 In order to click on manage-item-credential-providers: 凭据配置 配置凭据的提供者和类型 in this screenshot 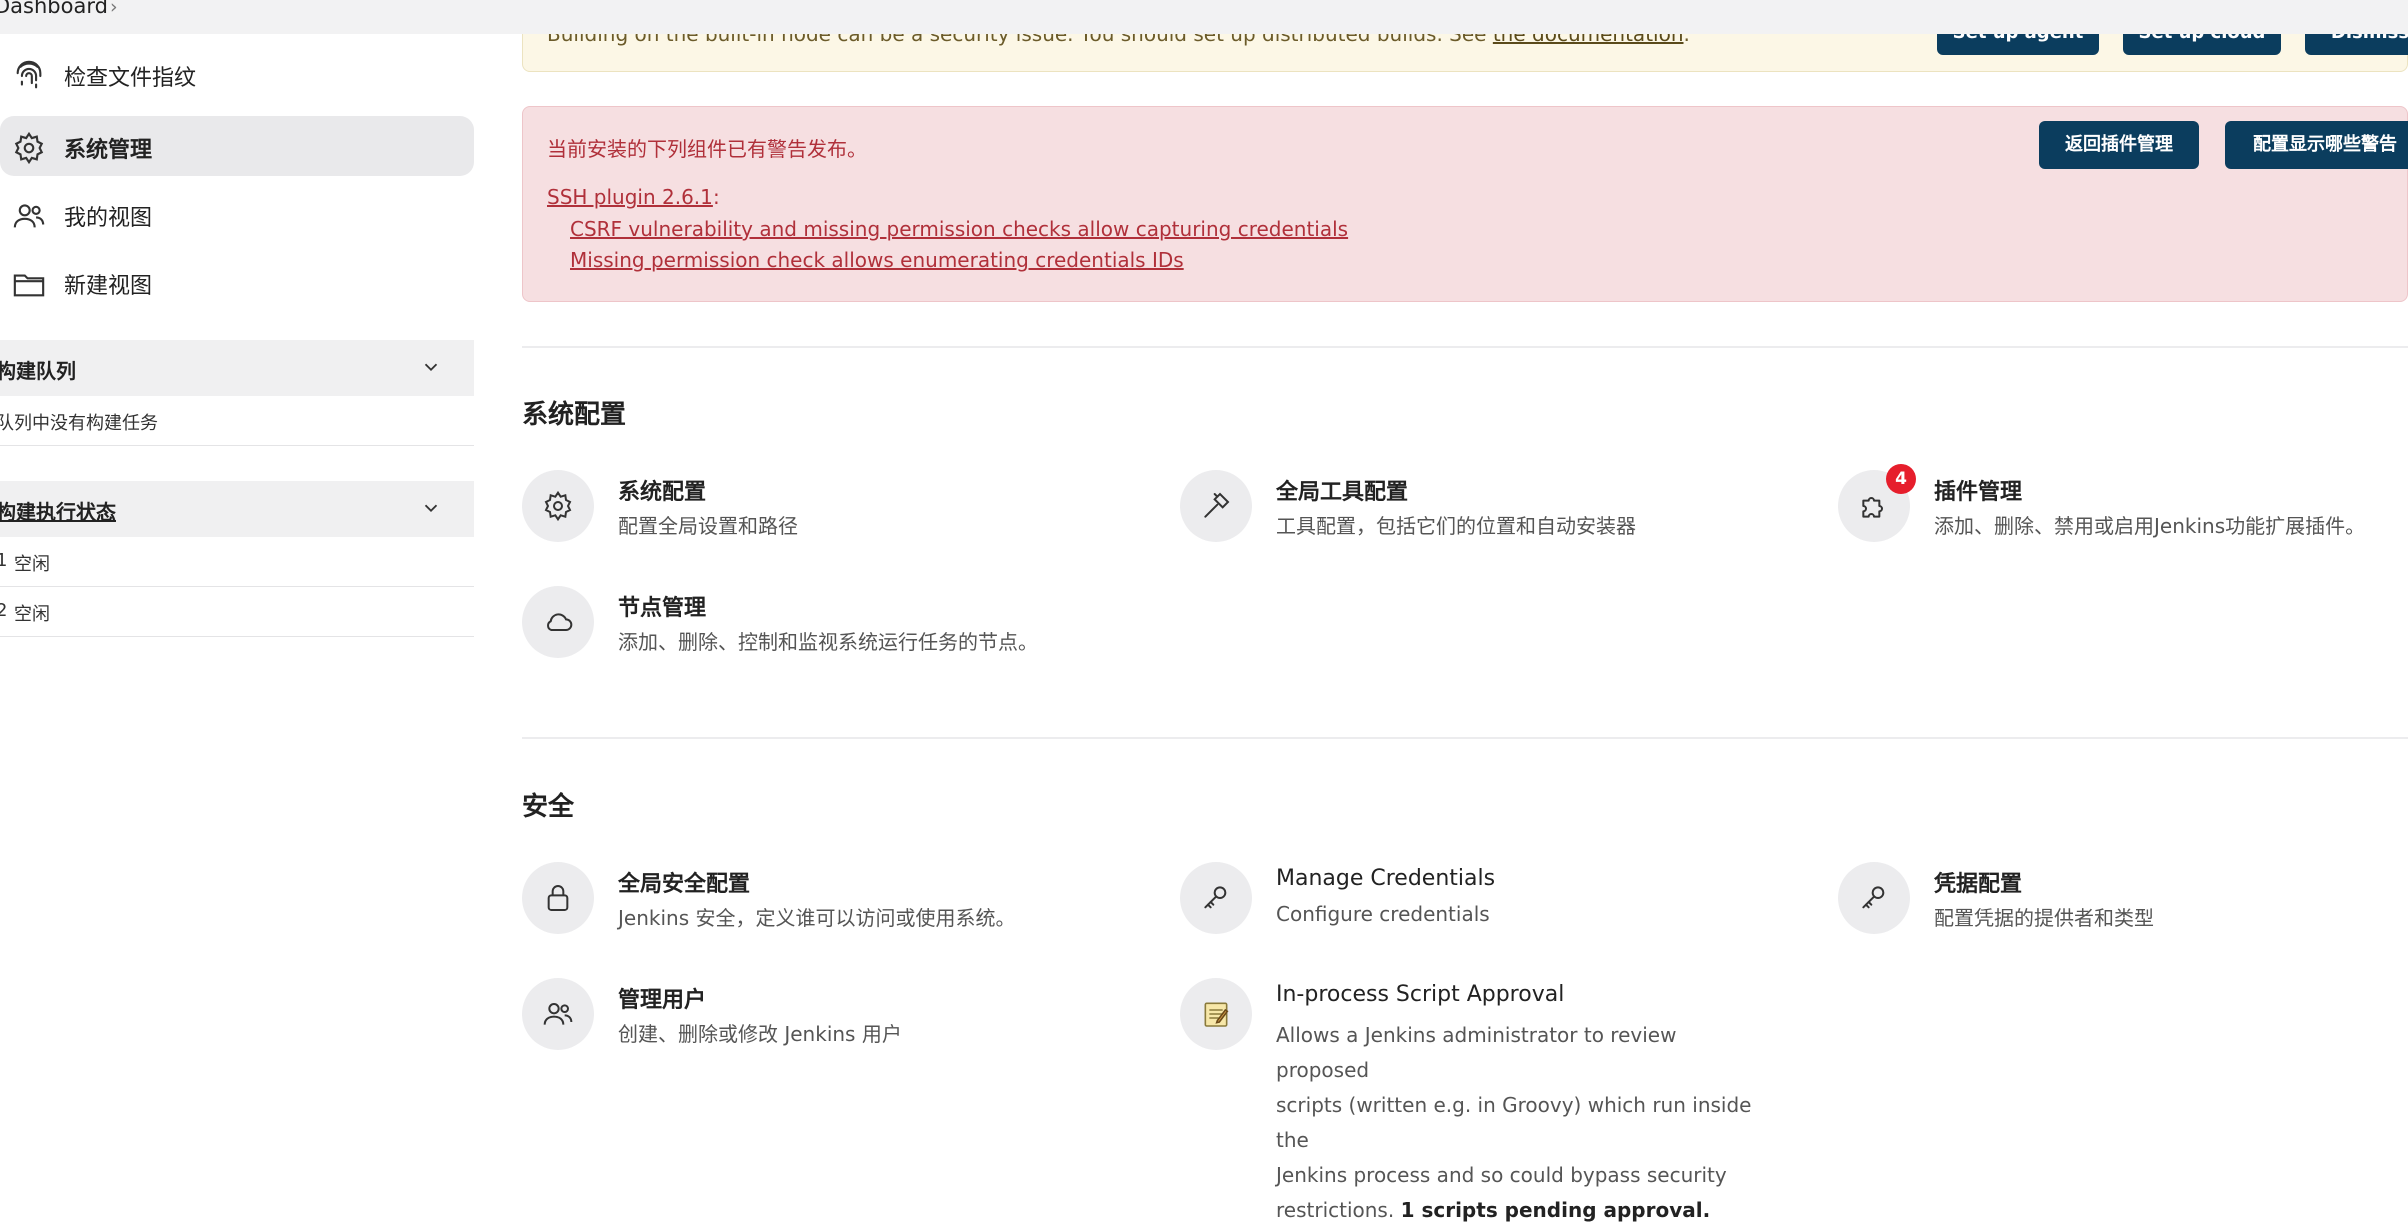, I will do `click(2123, 917)`.